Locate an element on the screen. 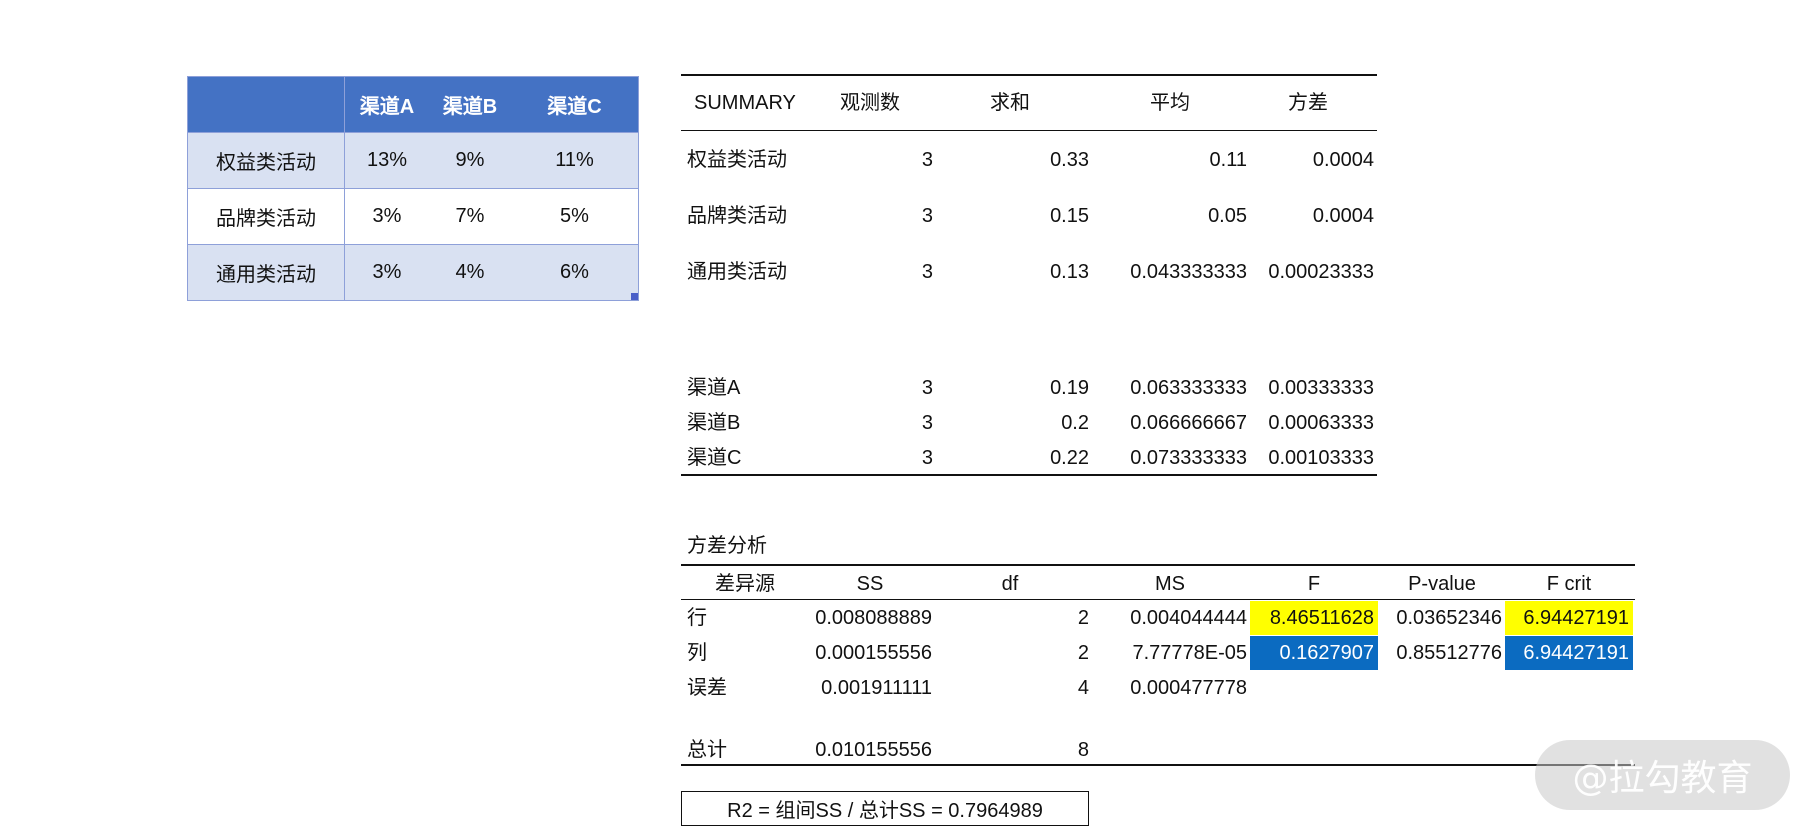 The image size is (1814, 837). row-label-cell: 品牌类活动 is located at coordinates (266, 216).